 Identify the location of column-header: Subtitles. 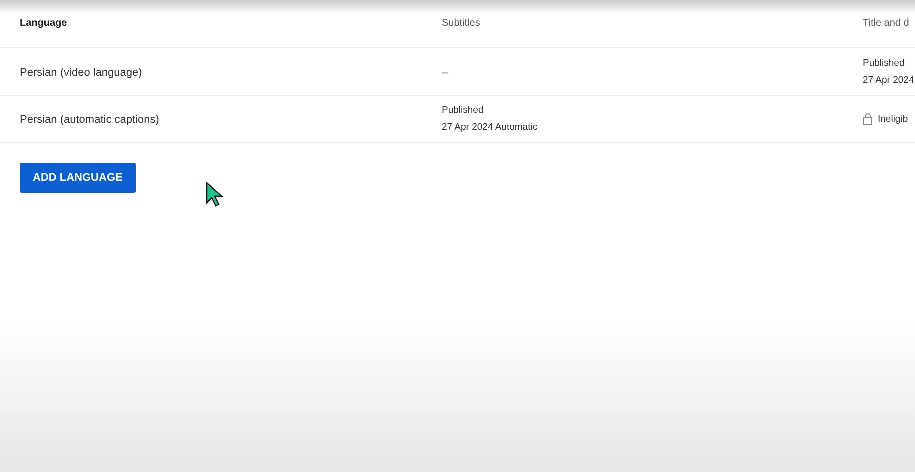
(462, 23).